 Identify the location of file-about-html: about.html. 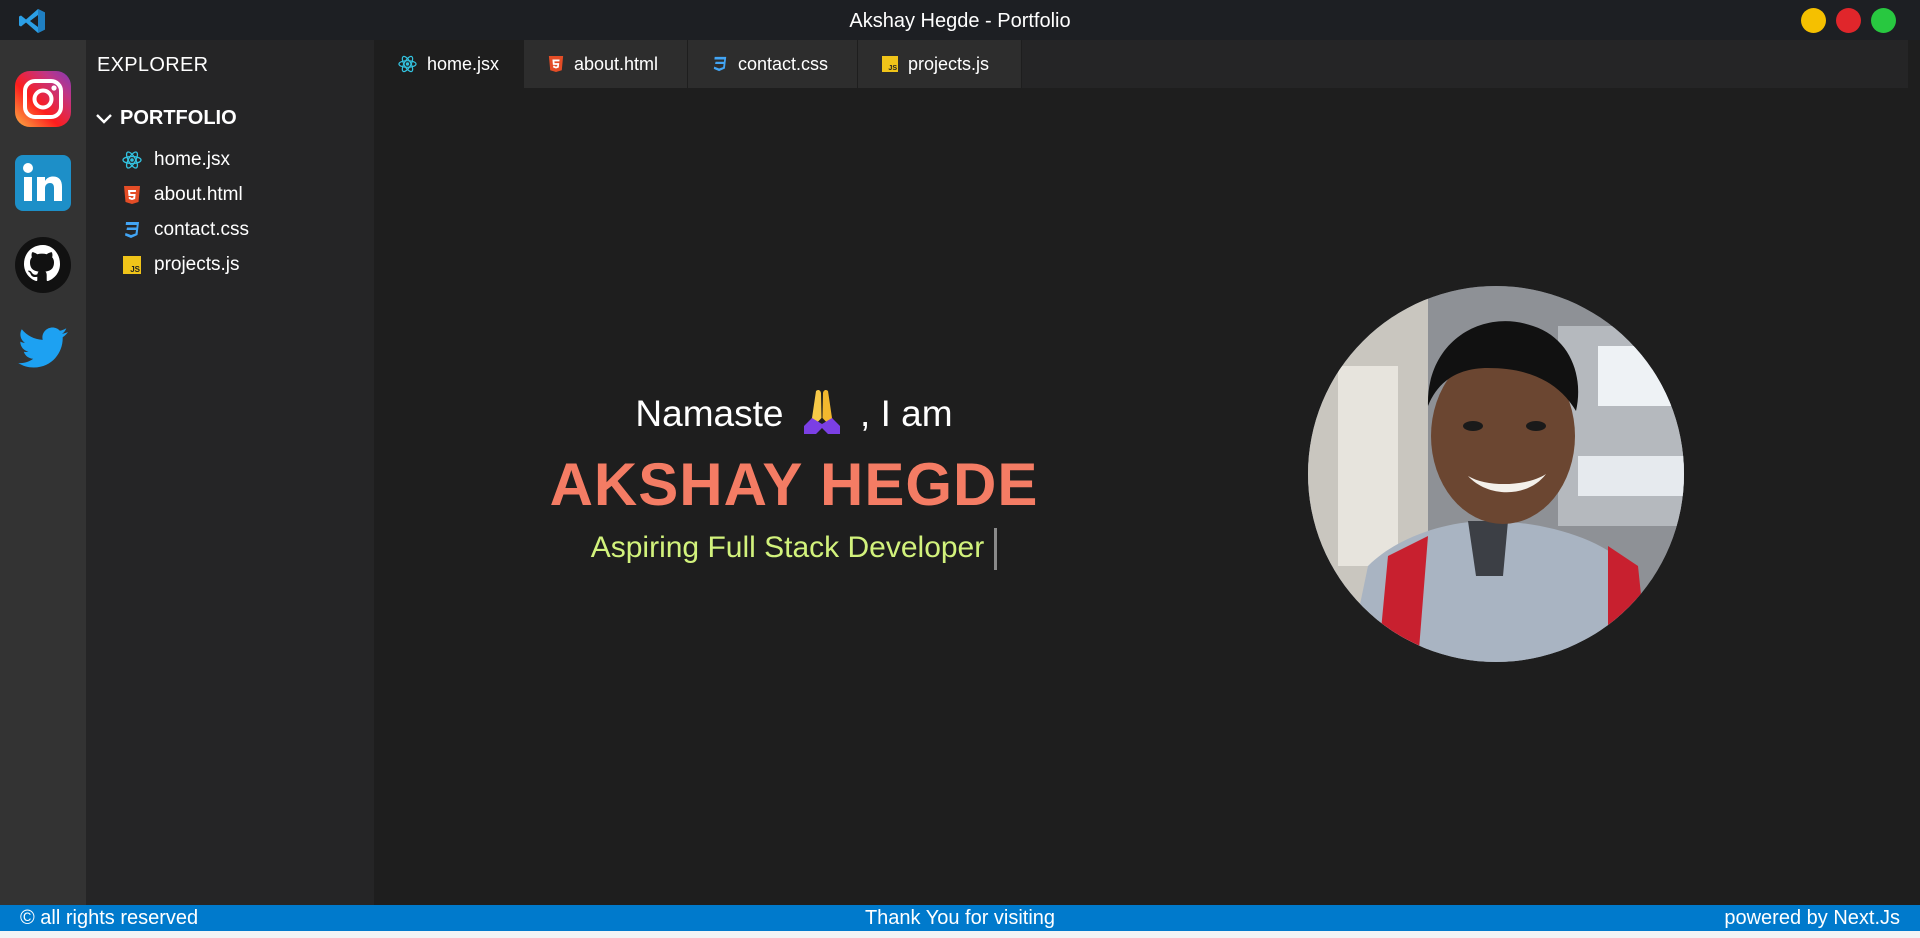
(182, 195).